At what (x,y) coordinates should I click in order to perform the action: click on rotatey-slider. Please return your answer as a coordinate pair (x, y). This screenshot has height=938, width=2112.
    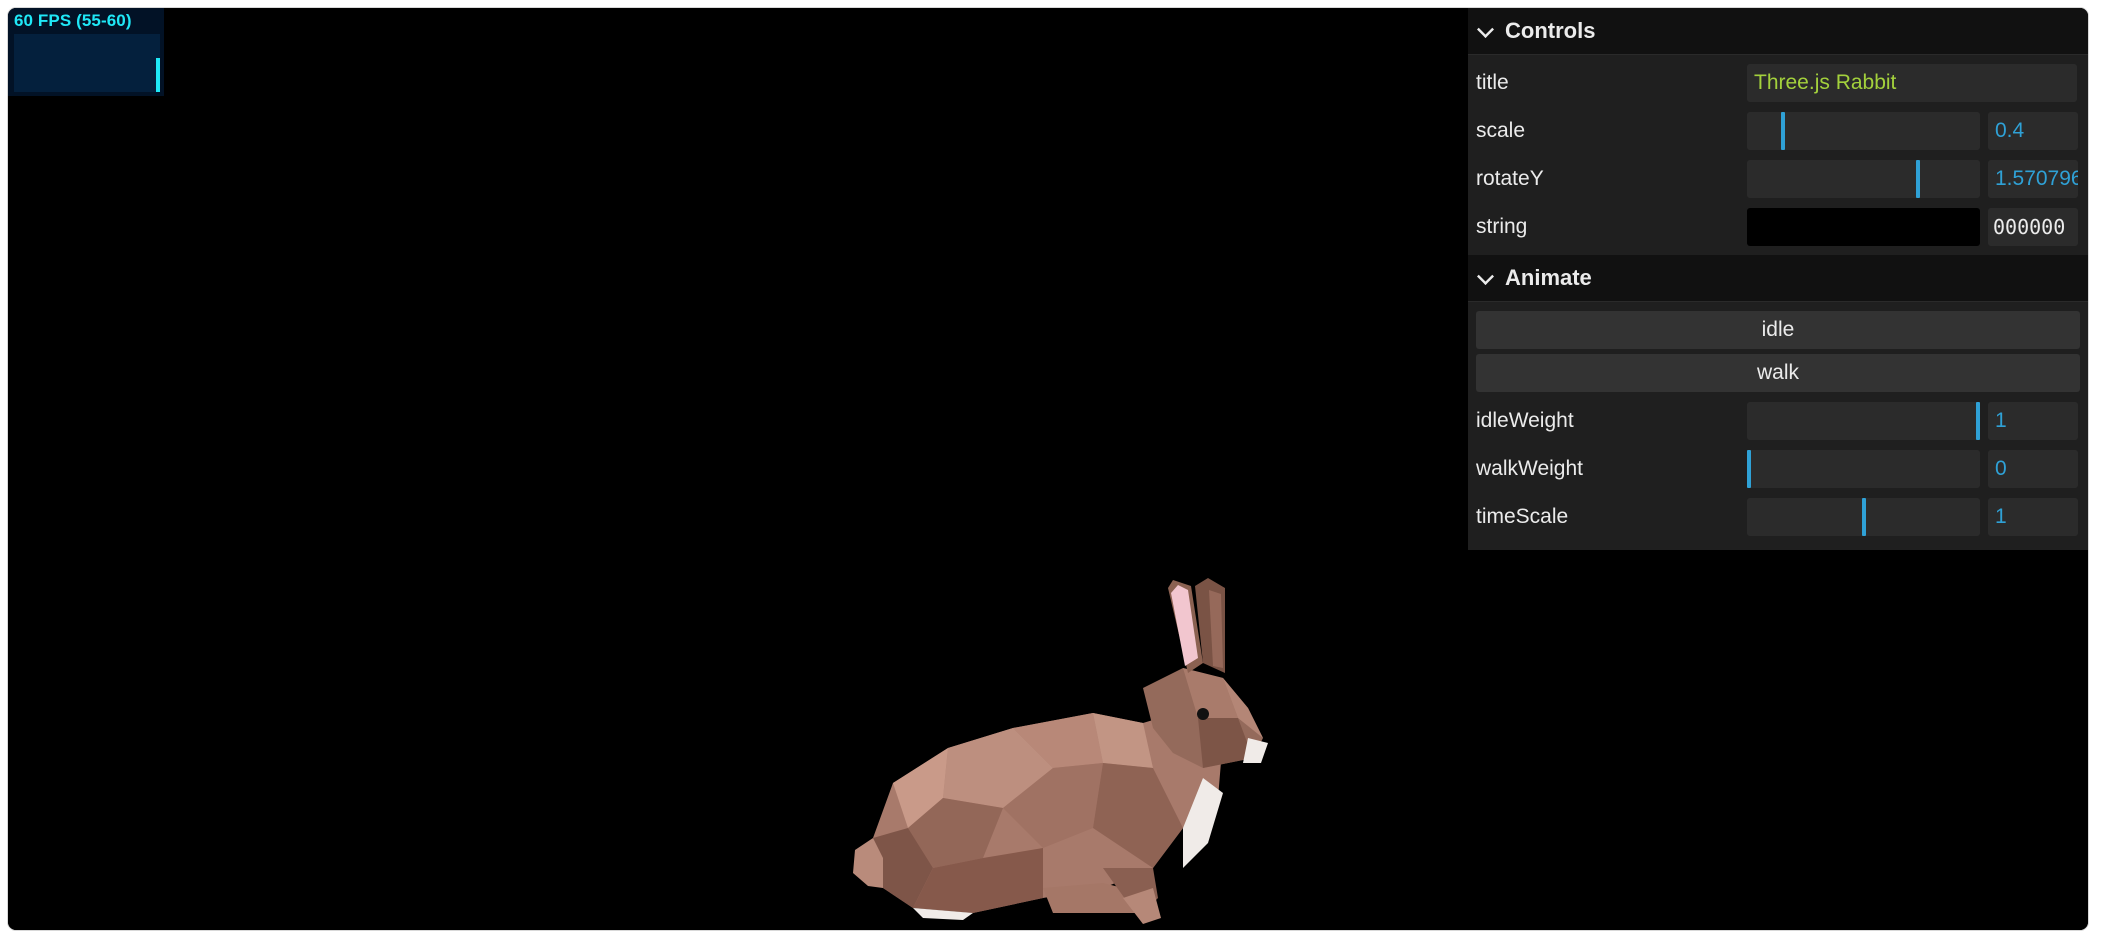
    Looking at the image, I should click on (1863, 179).